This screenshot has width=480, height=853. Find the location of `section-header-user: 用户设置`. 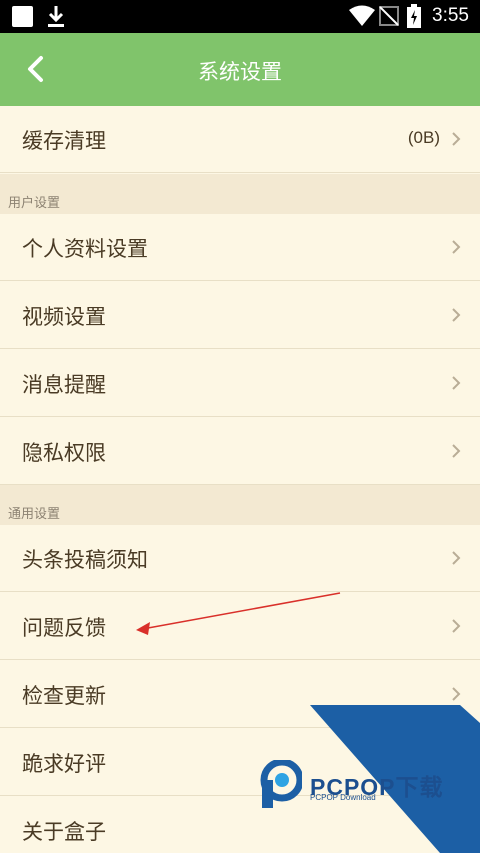

section-header-user: 用户设置 is located at coordinates (240, 194).